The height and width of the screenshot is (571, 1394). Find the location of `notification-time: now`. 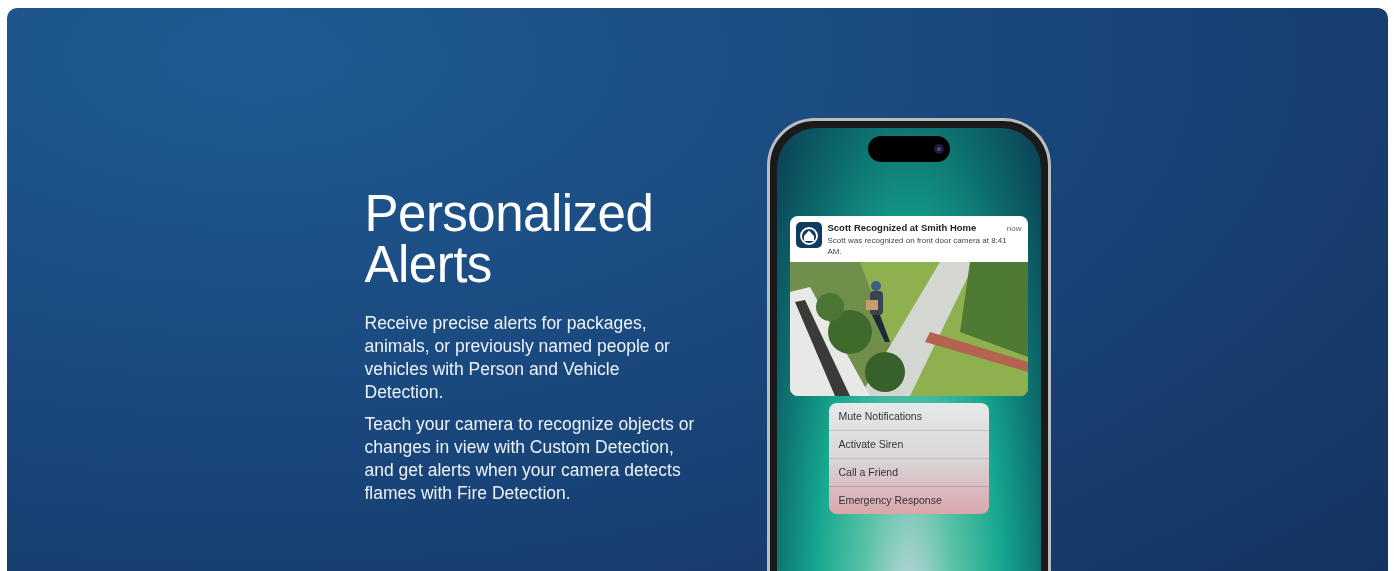

notification-time: now is located at coordinates (1014, 228).